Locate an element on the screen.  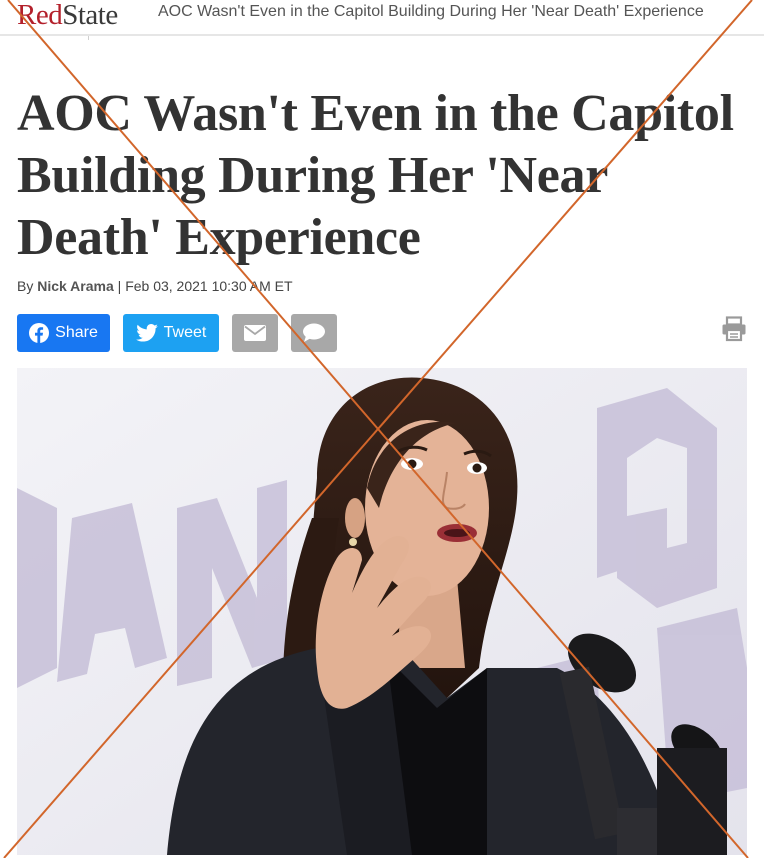
email-share-button is located at coordinates (255, 333).